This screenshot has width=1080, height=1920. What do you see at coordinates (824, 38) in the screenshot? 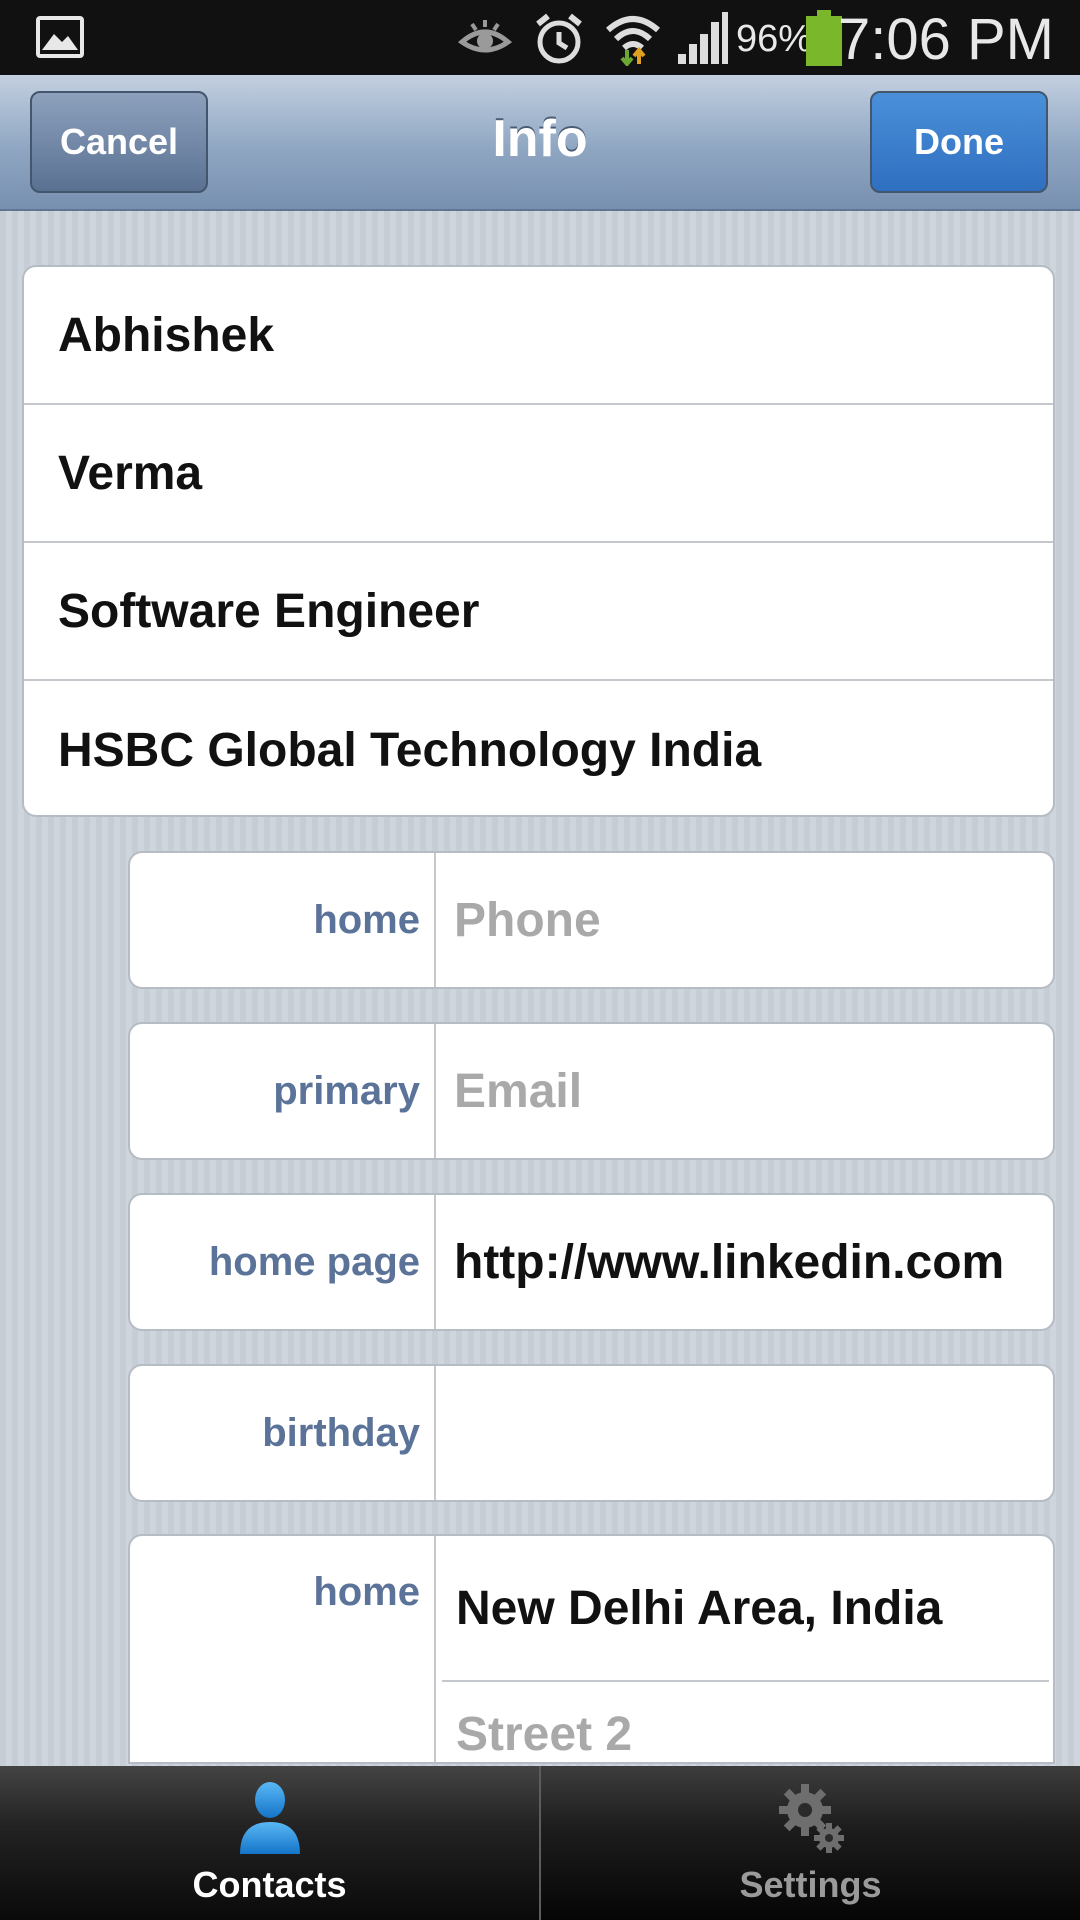
I see `battery-icon` at bounding box center [824, 38].